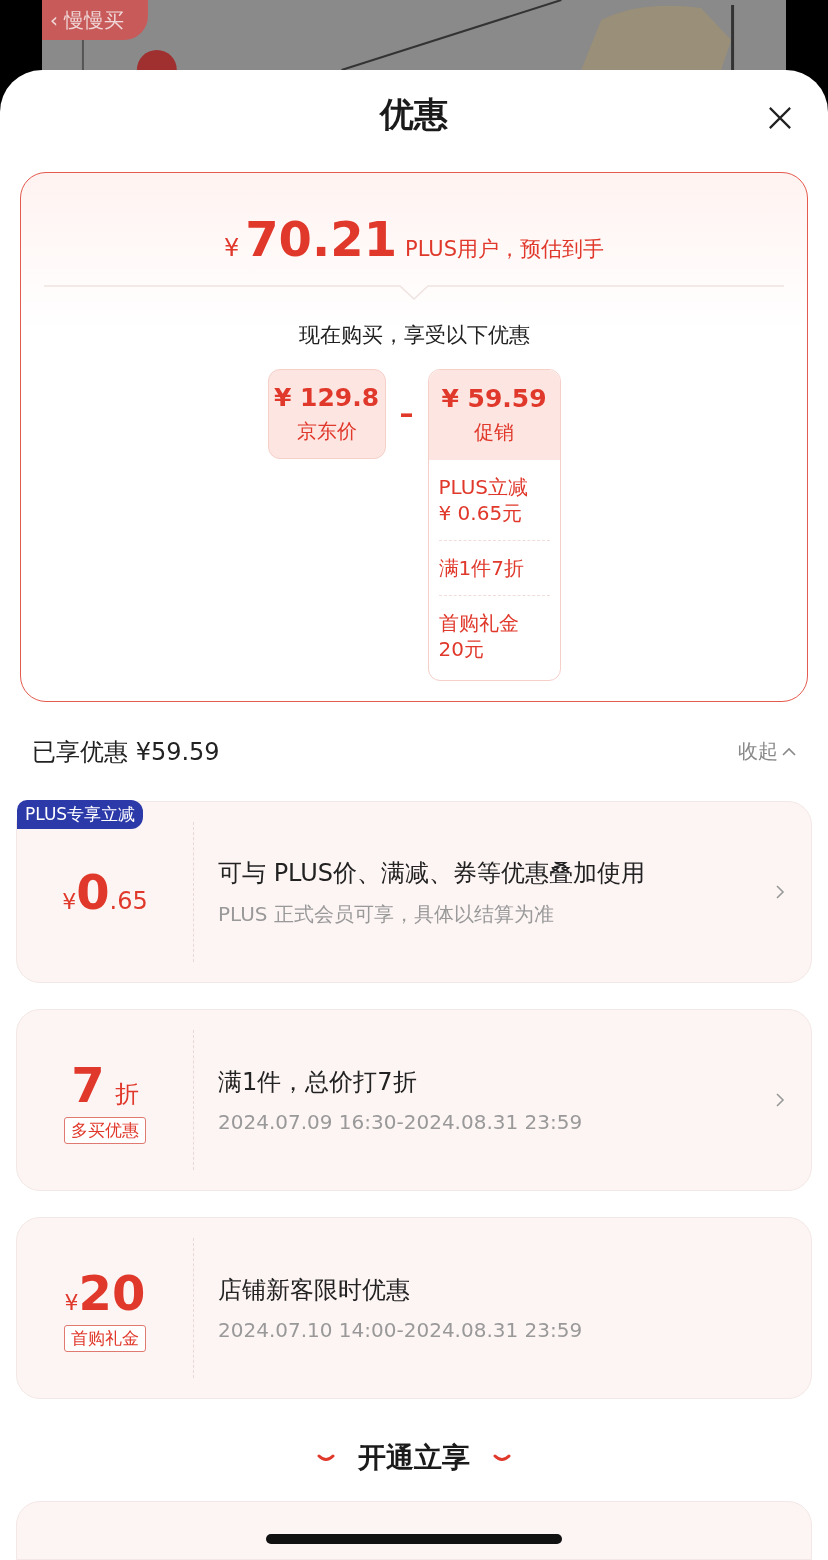 This screenshot has height=1560, width=828. Describe the element at coordinates (80, 815) in the screenshot. I see `plus-badge: PLUS专享立减` at that location.